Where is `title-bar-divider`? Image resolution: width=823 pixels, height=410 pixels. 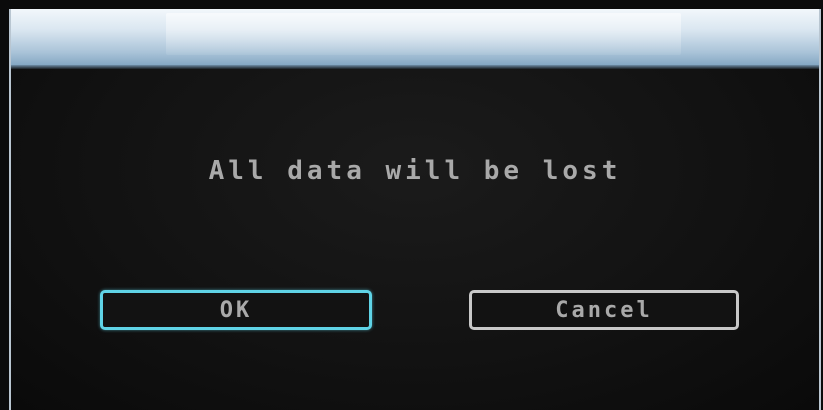
title-bar-divider is located at coordinates (415, 67).